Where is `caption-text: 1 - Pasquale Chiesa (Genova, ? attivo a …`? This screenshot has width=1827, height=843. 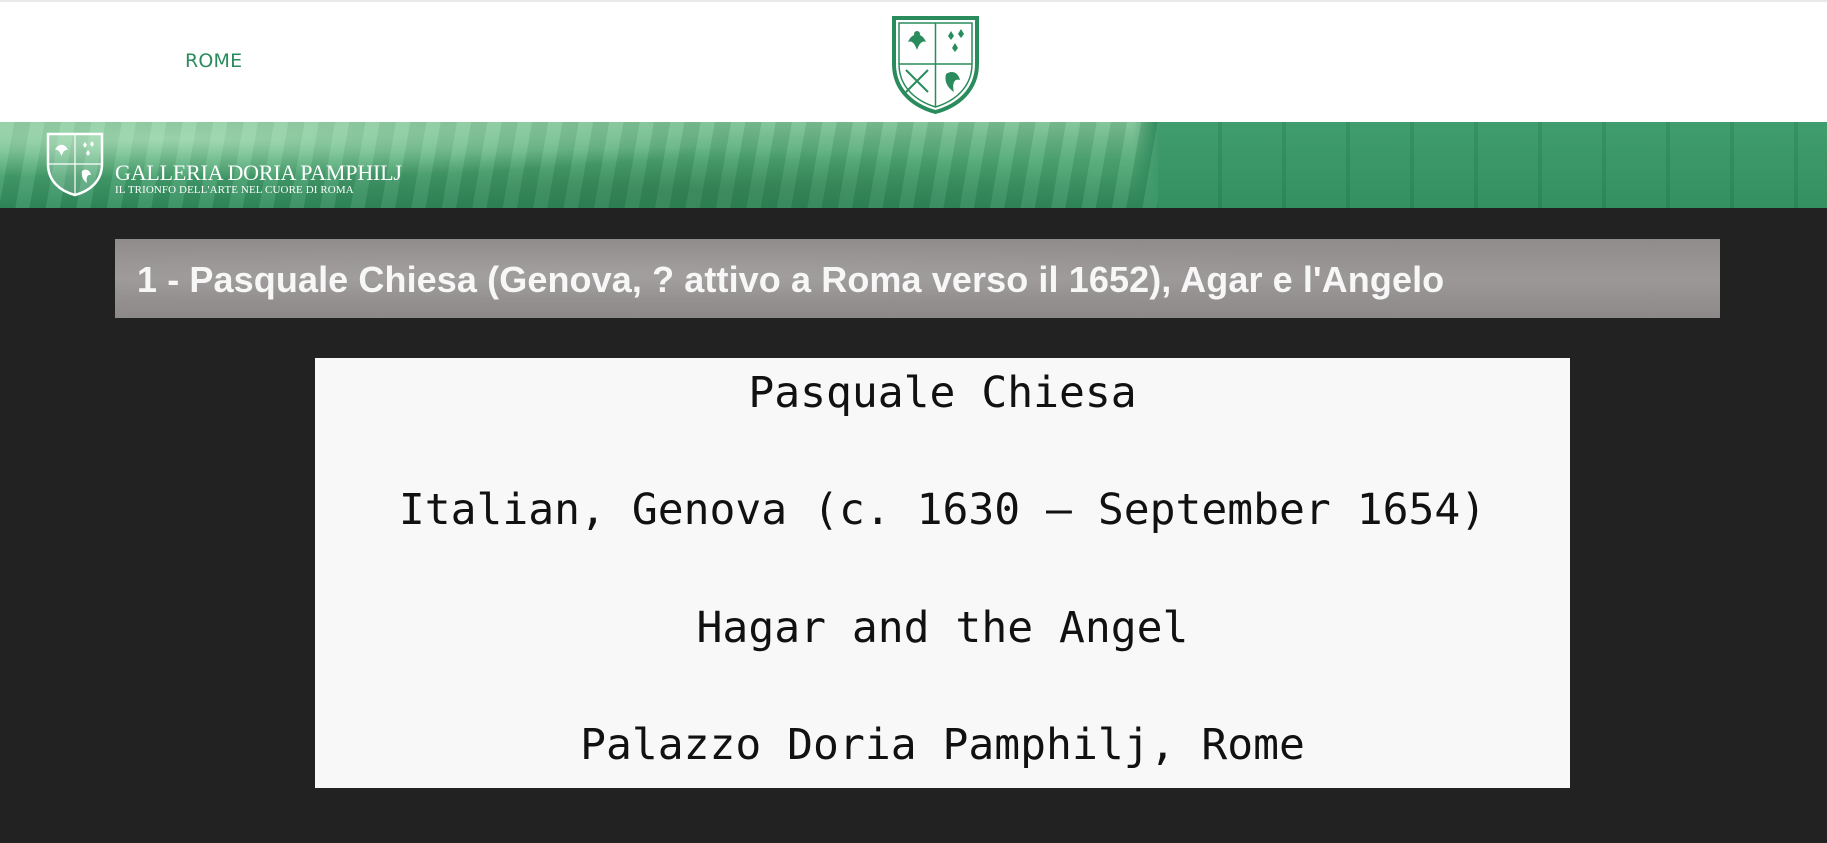
caption-text: 1 - Pasquale Chiesa (Genova, ? attivo a … is located at coordinates (791, 279).